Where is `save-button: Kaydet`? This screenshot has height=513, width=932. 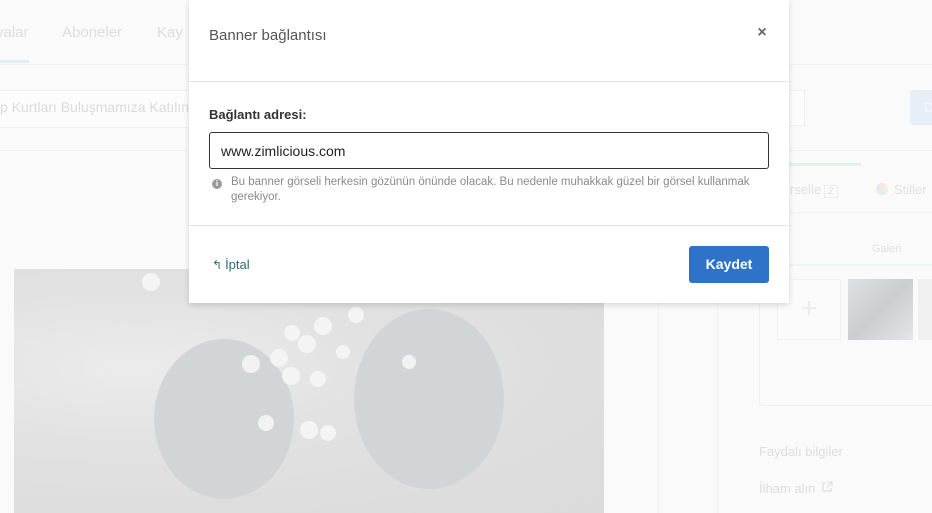 save-button: Kaydet is located at coordinates (729, 264).